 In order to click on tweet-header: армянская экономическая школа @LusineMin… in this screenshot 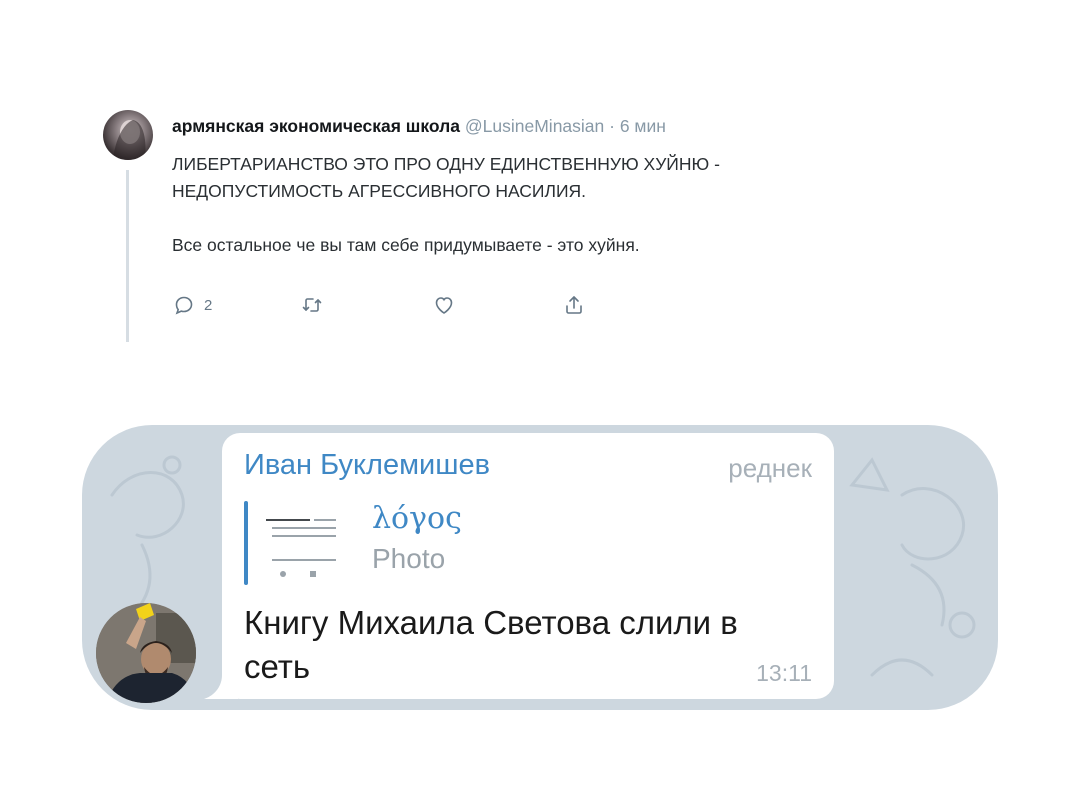, I will do `click(419, 126)`.